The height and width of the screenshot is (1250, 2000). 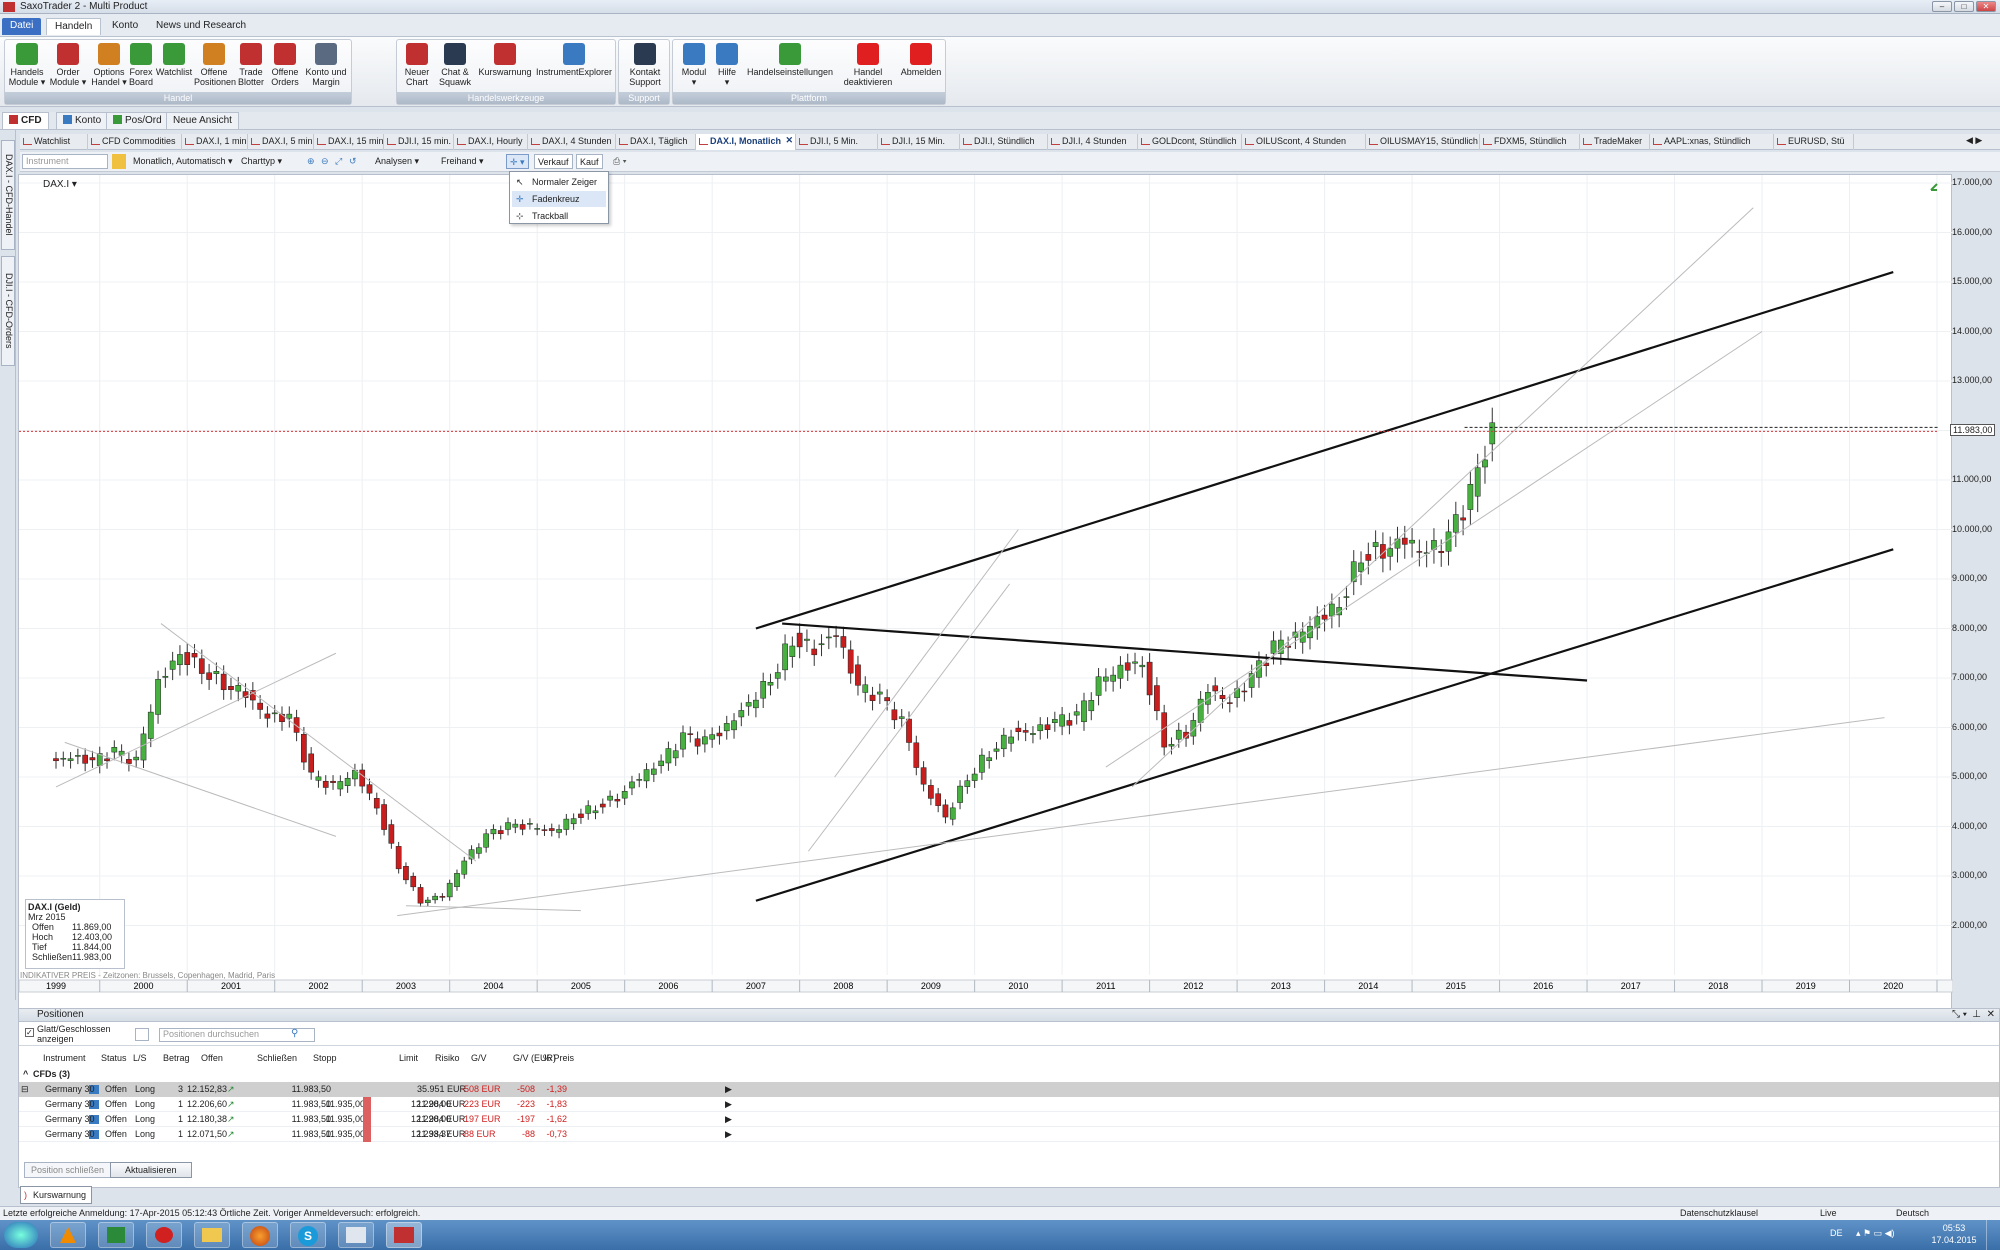 What do you see at coordinates (1009, 1074) in the screenshot?
I see `positions-group: ^CFDs (3)` at bounding box center [1009, 1074].